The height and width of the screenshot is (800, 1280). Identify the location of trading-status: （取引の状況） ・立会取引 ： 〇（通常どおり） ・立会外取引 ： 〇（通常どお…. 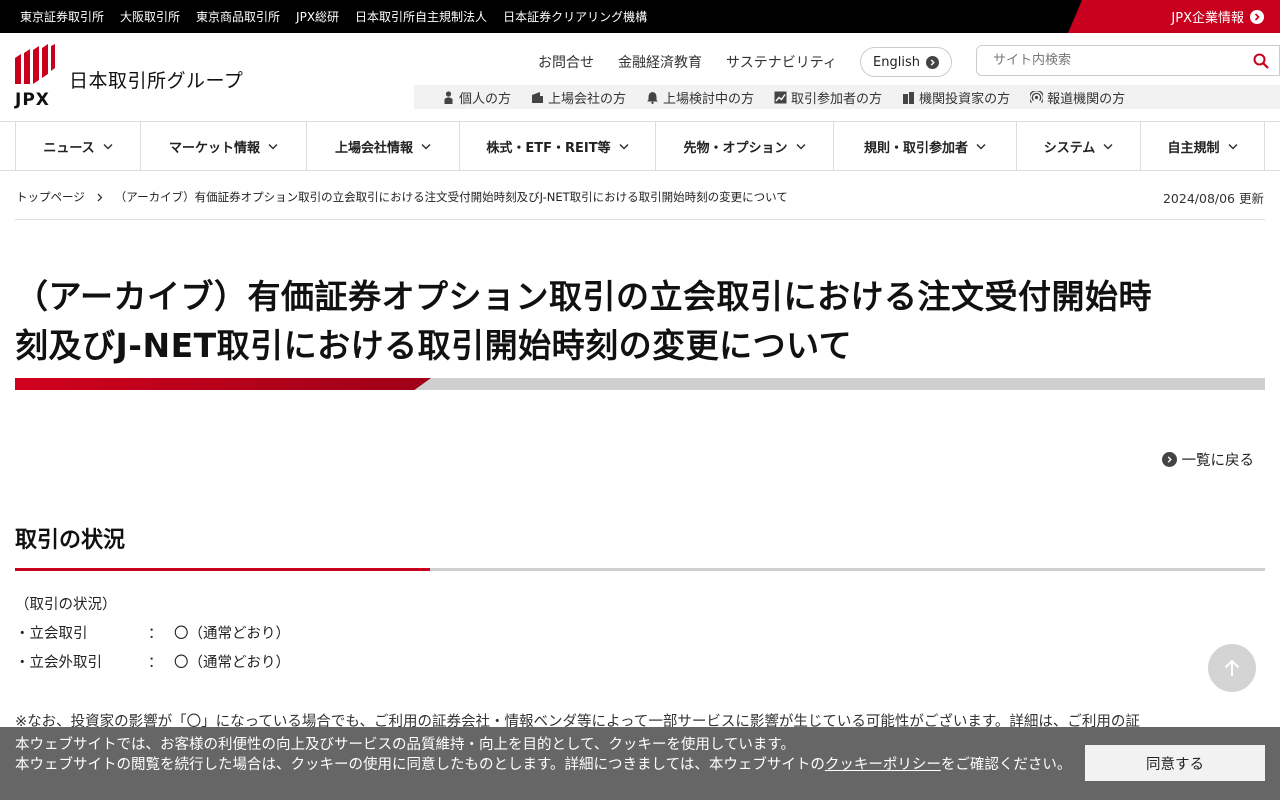
(152, 637).